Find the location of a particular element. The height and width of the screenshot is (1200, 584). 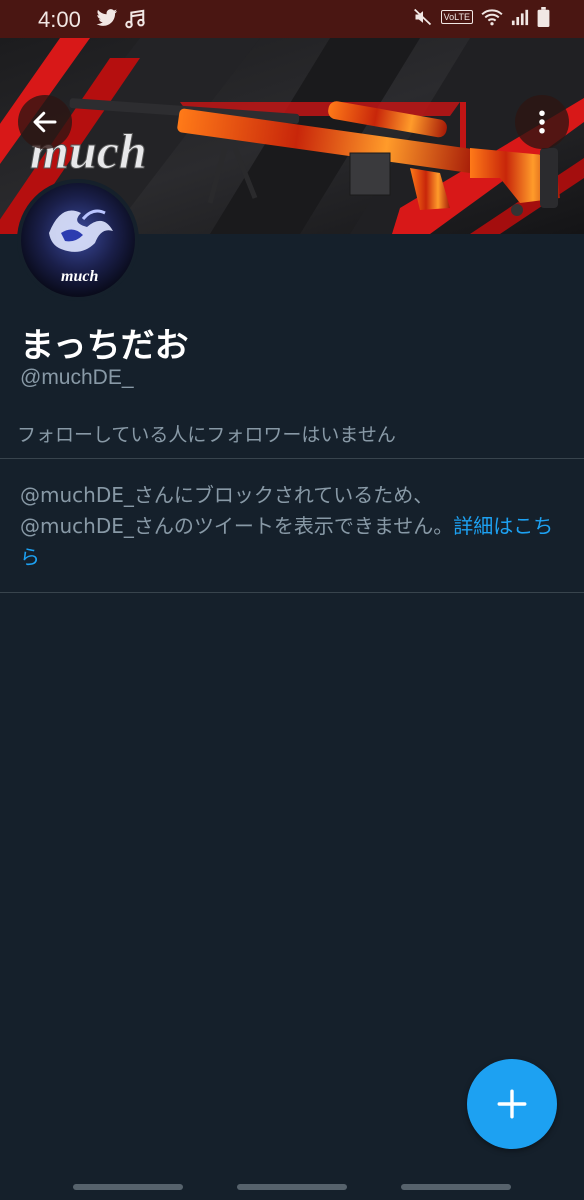

avatar: much is located at coordinates (78, 240).